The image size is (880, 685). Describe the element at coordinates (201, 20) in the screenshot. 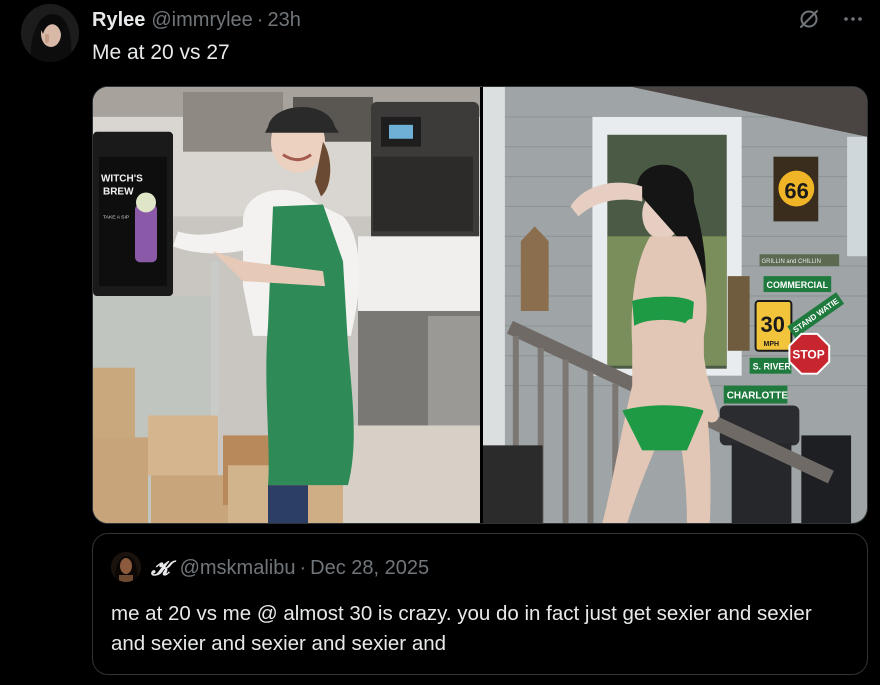

I see `author-handle: @immrylee` at that location.